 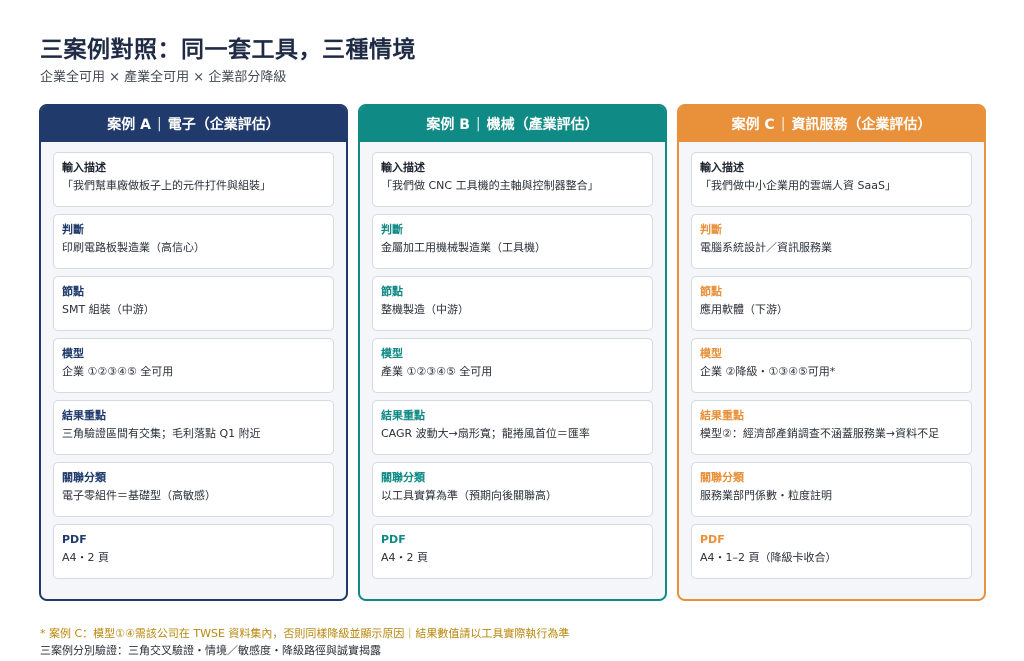 What do you see at coordinates (766, 247) in the screenshot?
I see `card-value: 電腦系統設計／資訊服務業` at bounding box center [766, 247].